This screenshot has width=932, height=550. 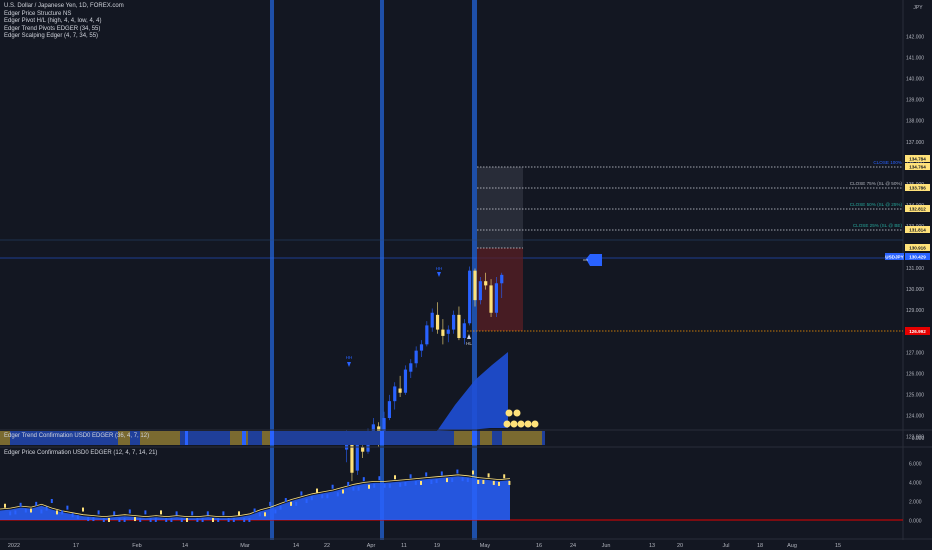 I want to click on lower-axis-label: 0.000, so click(x=915, y=522).